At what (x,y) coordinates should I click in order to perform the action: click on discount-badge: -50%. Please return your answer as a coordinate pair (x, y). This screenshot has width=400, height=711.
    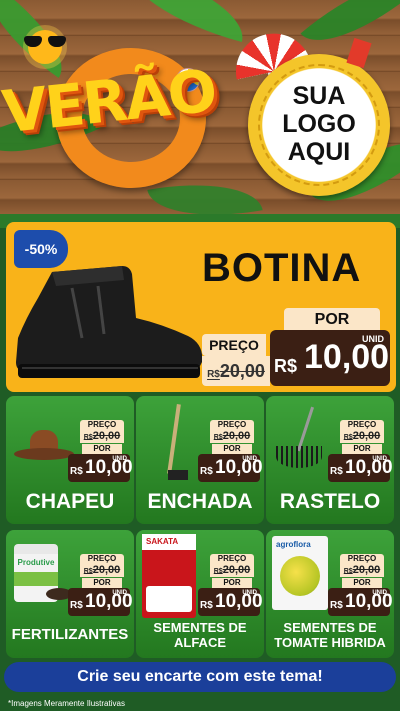
    Looking at the image, I should click on (41, 249).